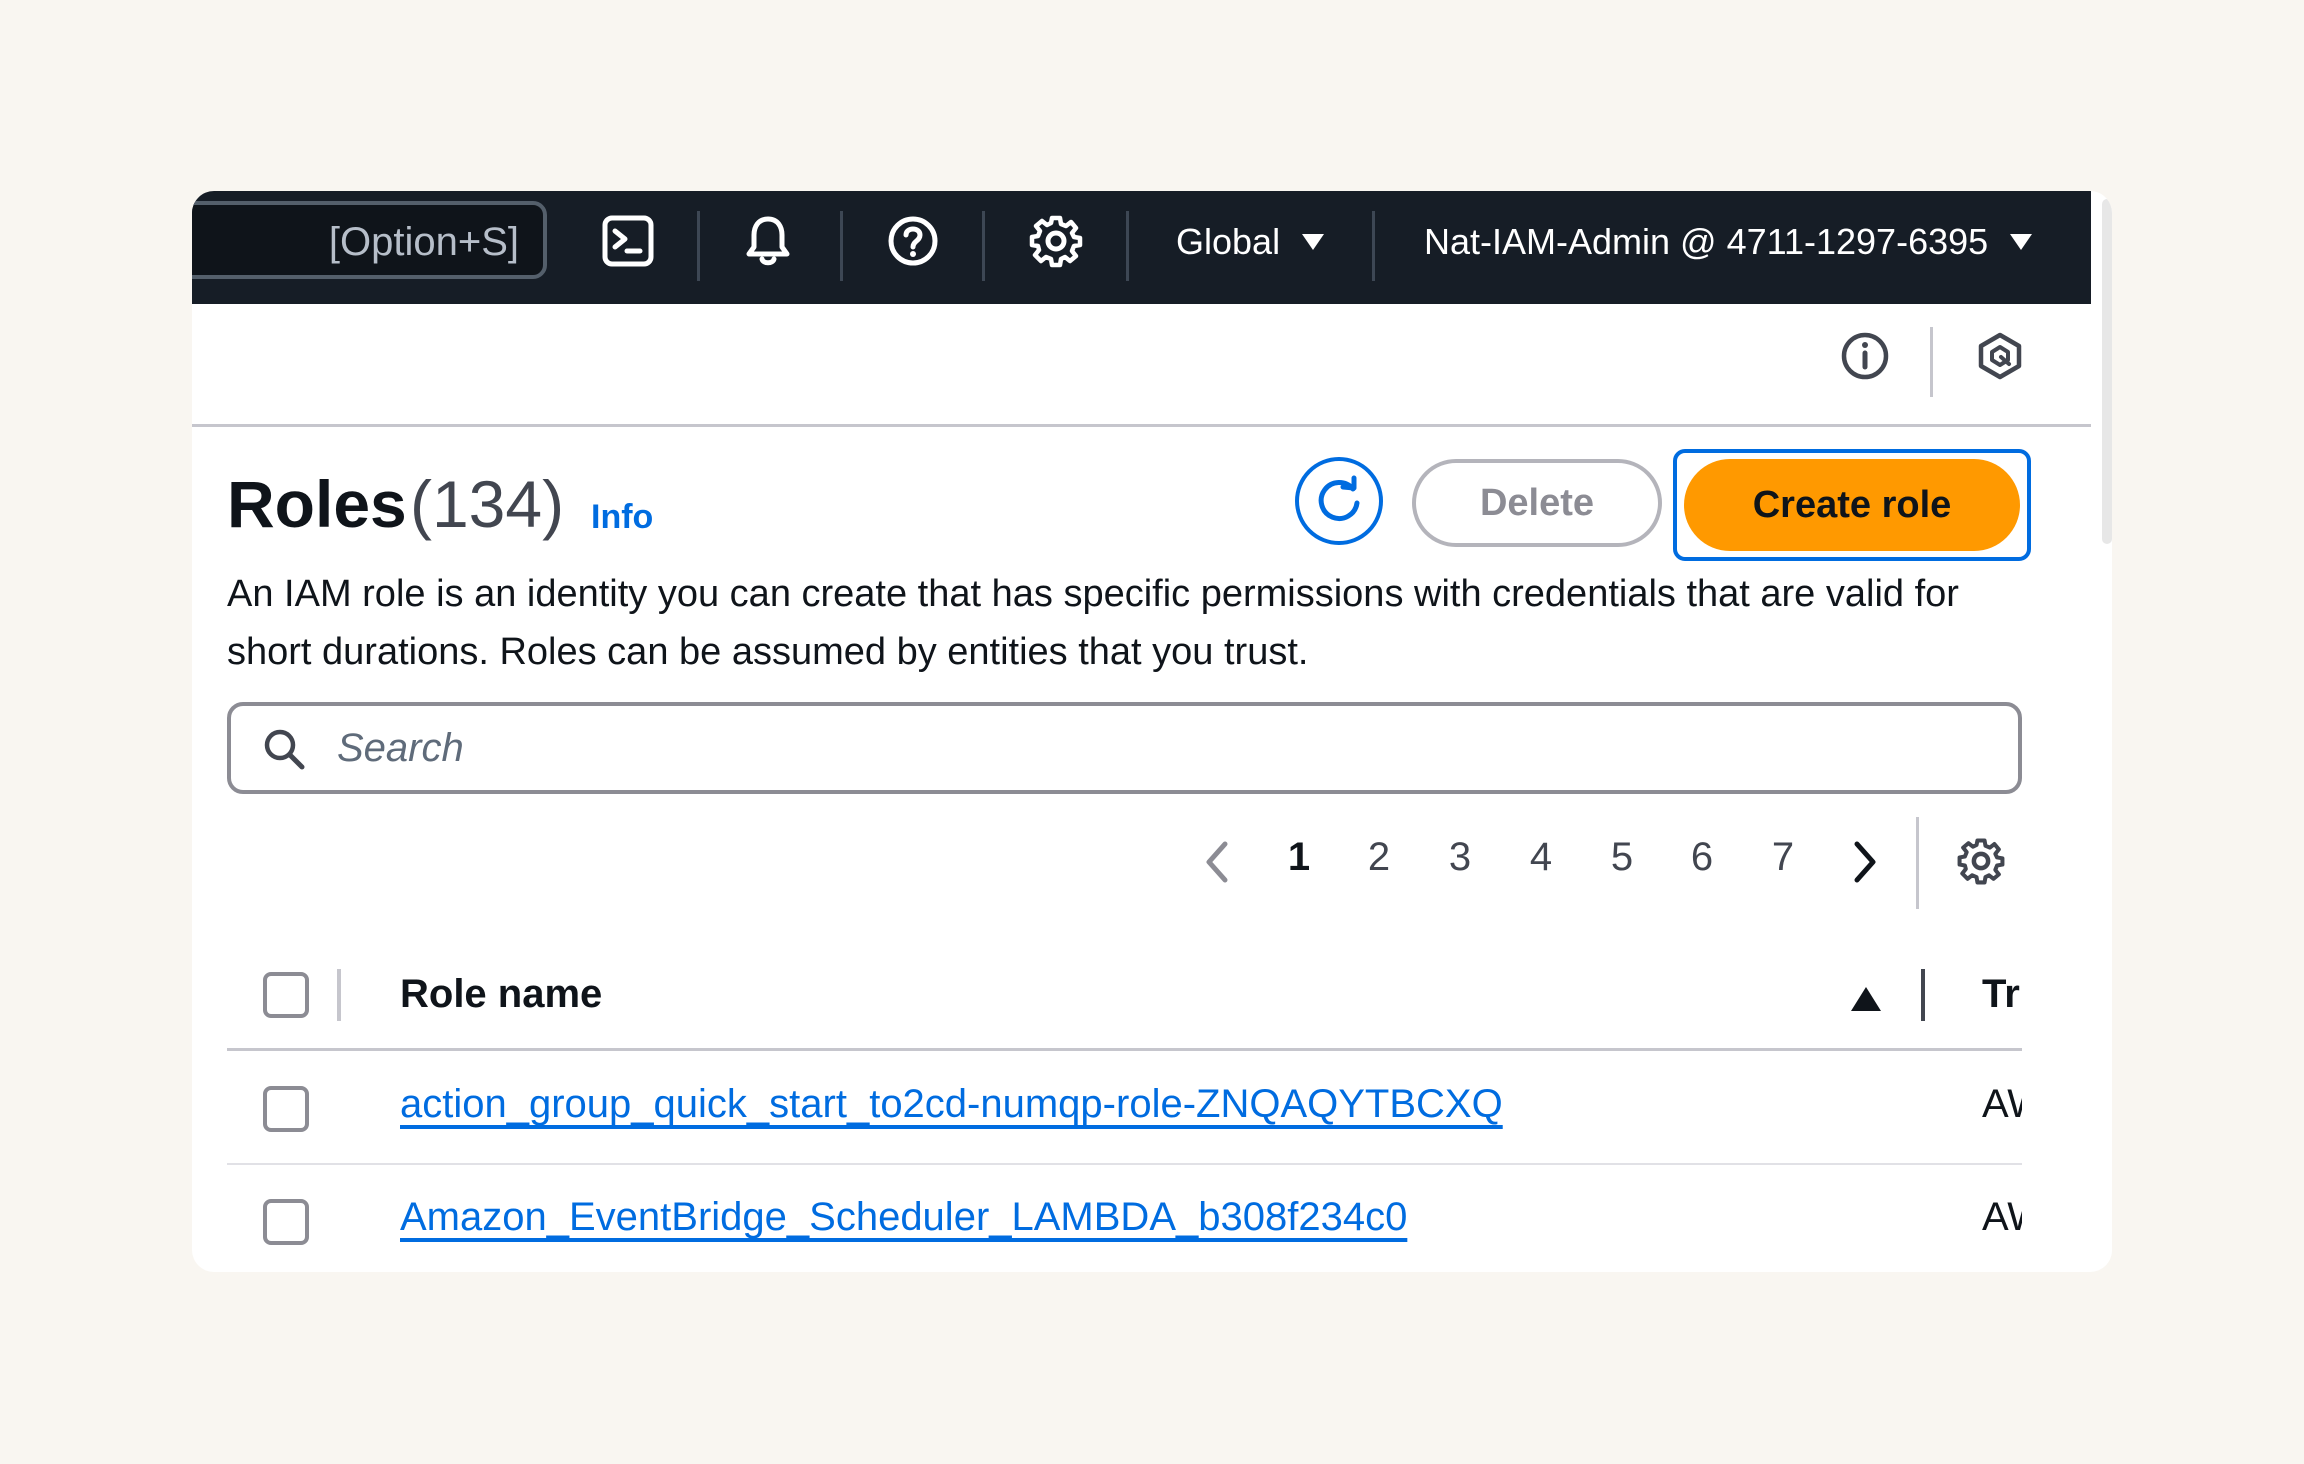 The image size is (2304, 1464). I want to click on column-resizer, so click(1923, 995).